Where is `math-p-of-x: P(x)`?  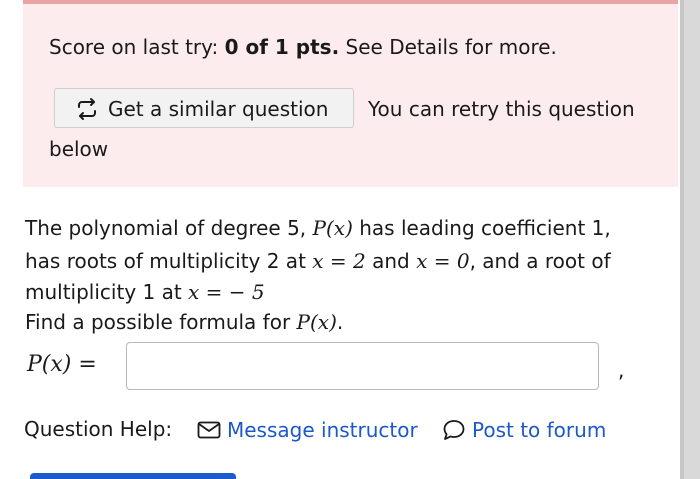
math-p-of-x: P(x) is located at coordinates (332, 228).